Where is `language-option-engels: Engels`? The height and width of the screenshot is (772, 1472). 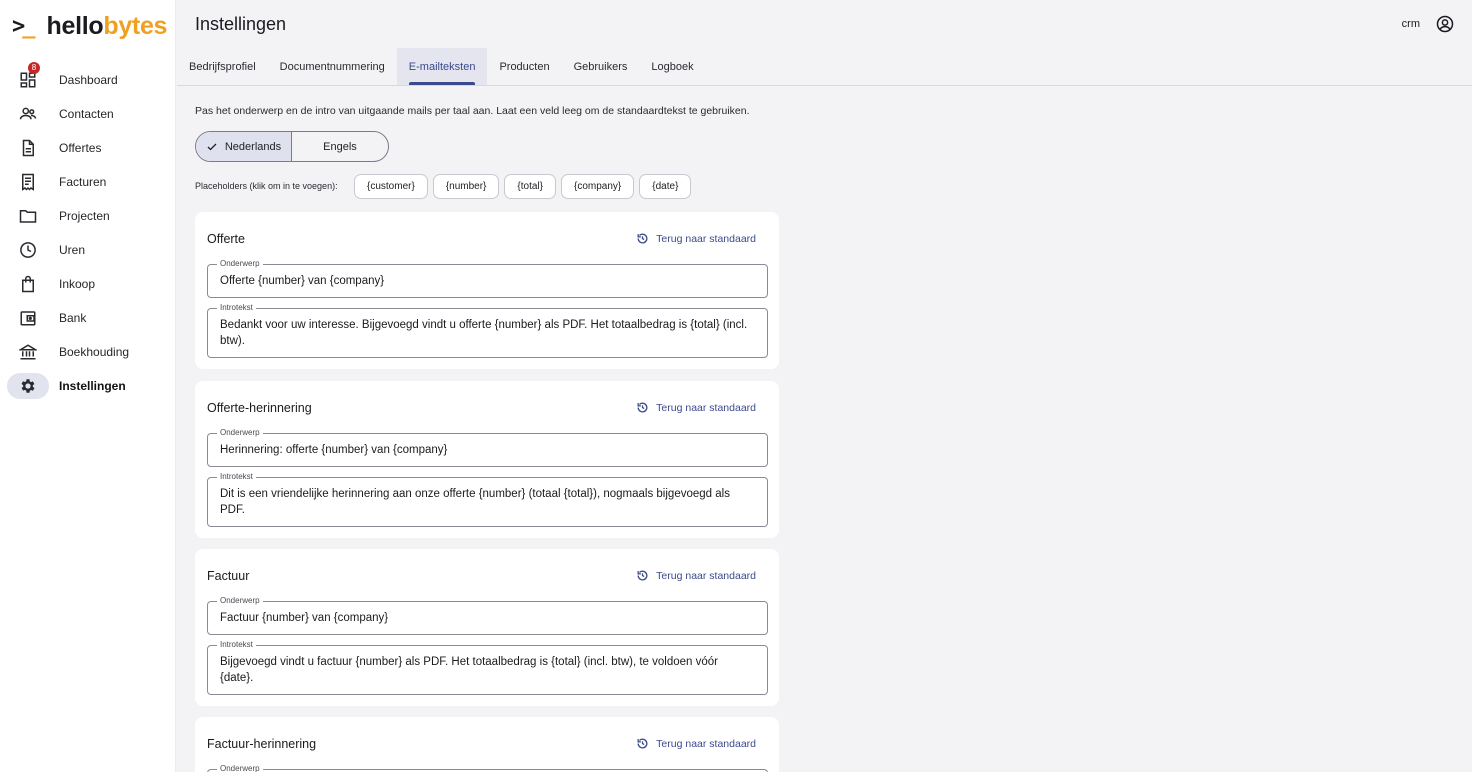 language-option-engels: Engels is located at coordinates (340, 146).